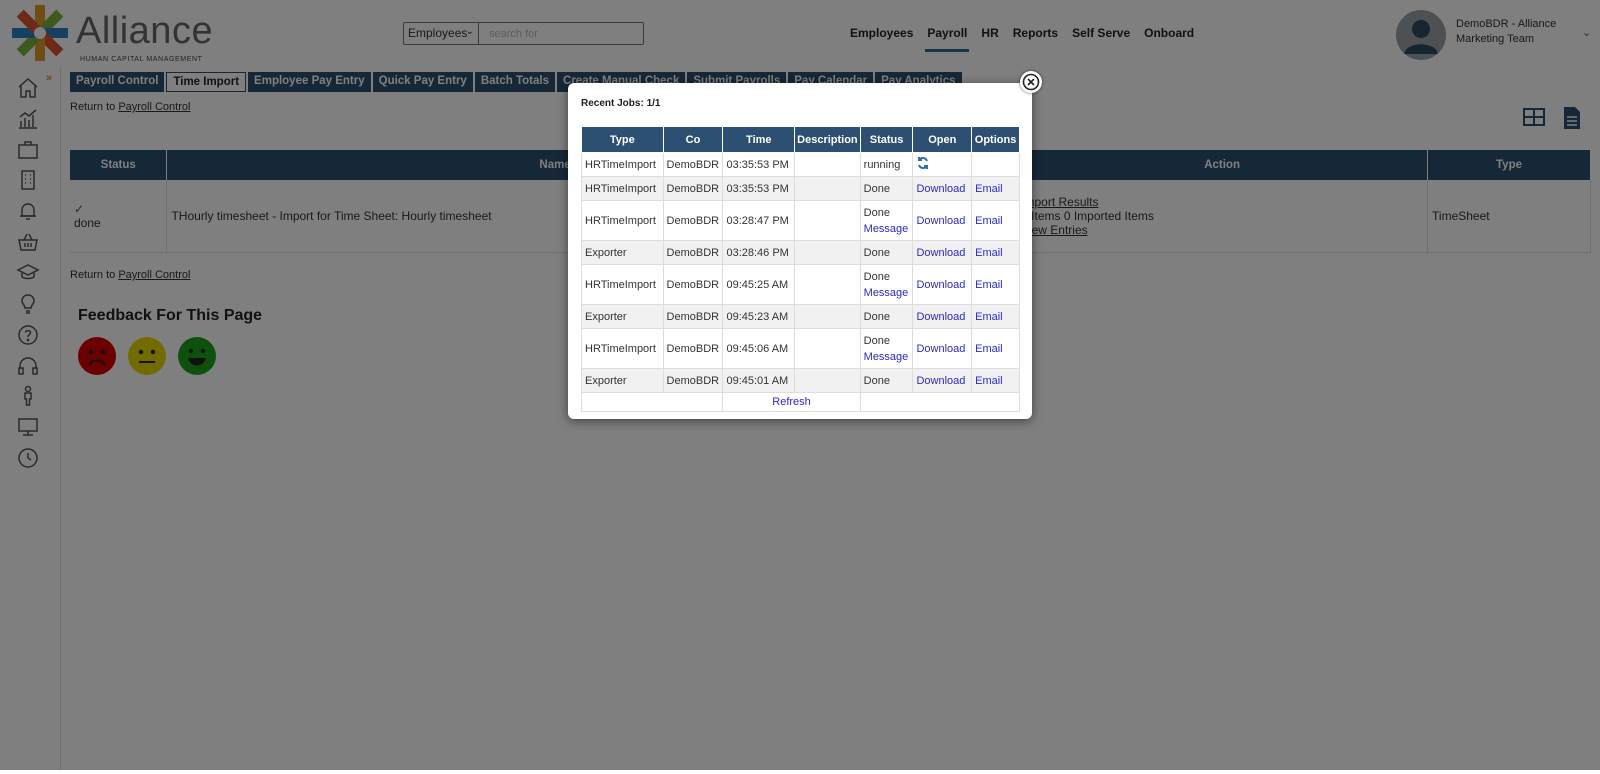 Image resolution: width=1600 pixels, height=774 pixels. Describe the element at coordinates (652, 402) in the screenshot. I see `refresh-spacer-left` at that location.